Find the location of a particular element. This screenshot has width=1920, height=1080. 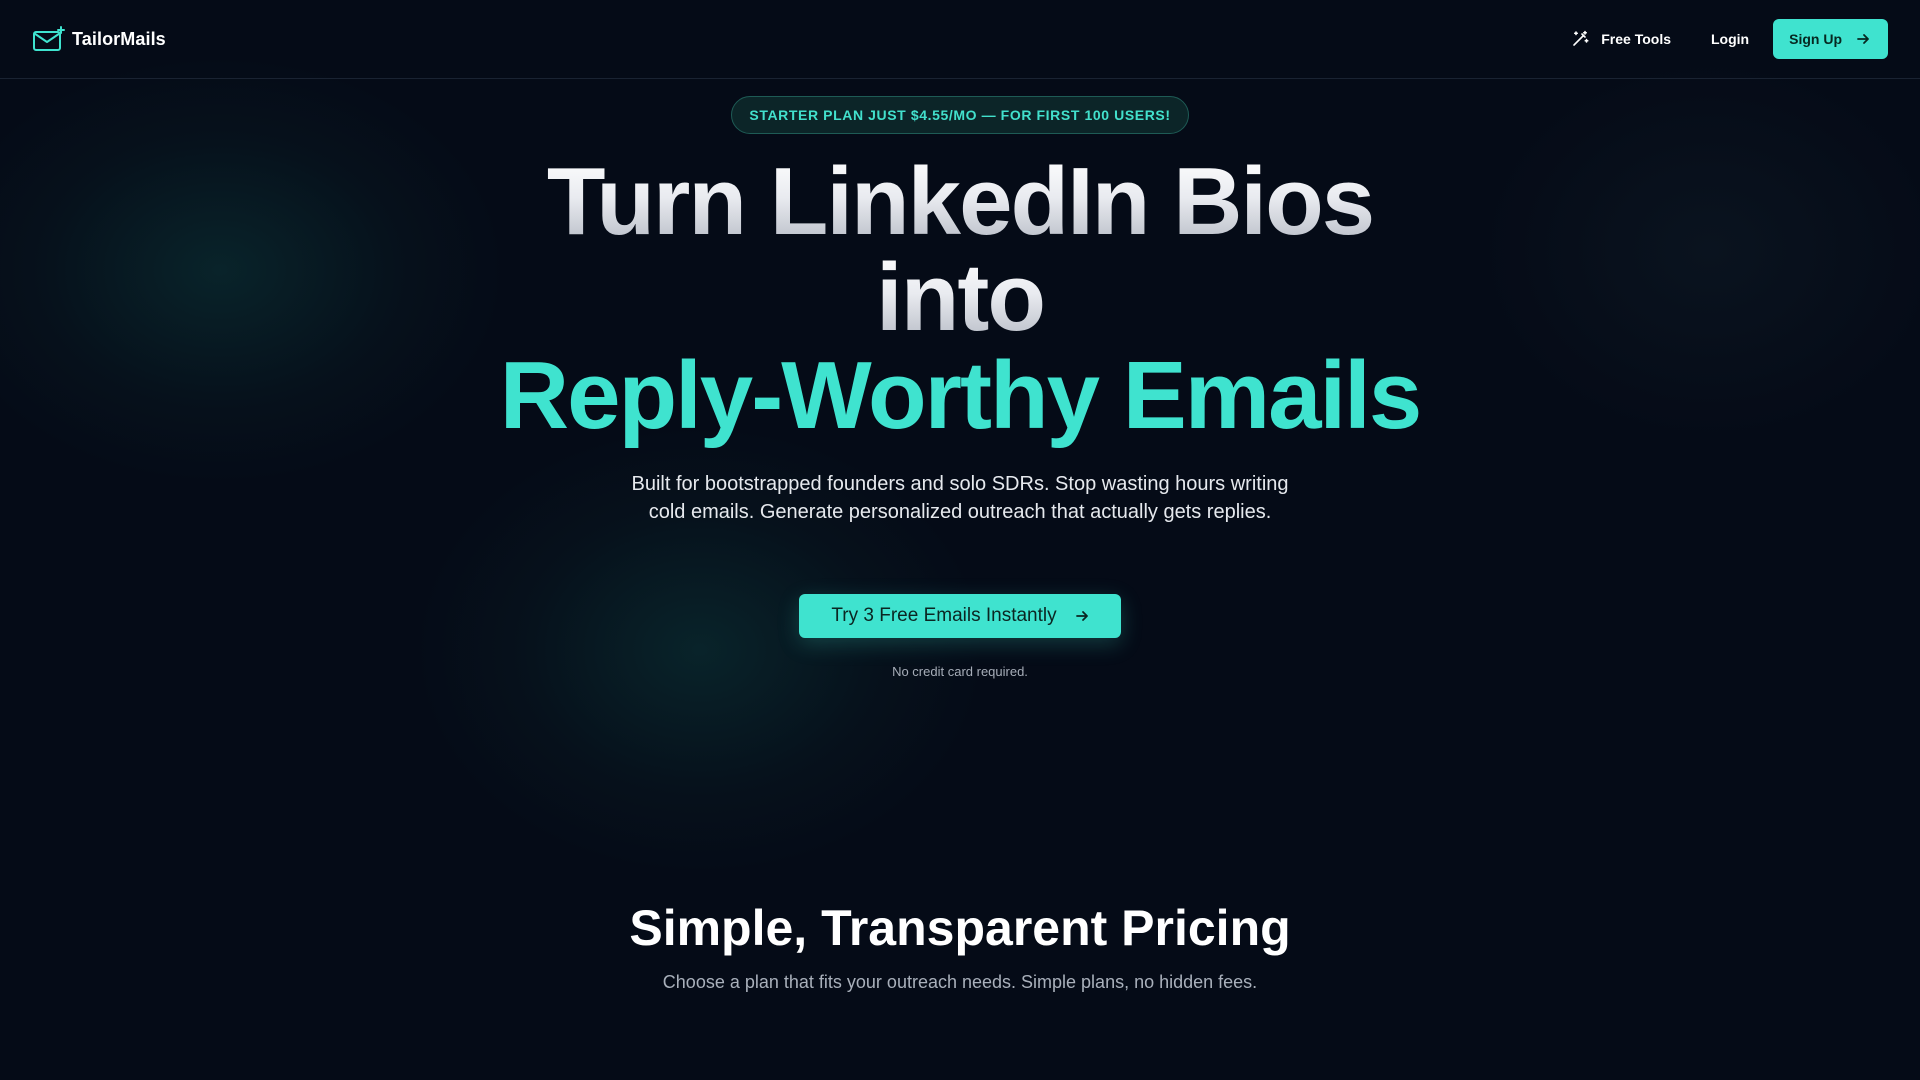

brand-logo: TailorMails is located at coordinates (99, 39).